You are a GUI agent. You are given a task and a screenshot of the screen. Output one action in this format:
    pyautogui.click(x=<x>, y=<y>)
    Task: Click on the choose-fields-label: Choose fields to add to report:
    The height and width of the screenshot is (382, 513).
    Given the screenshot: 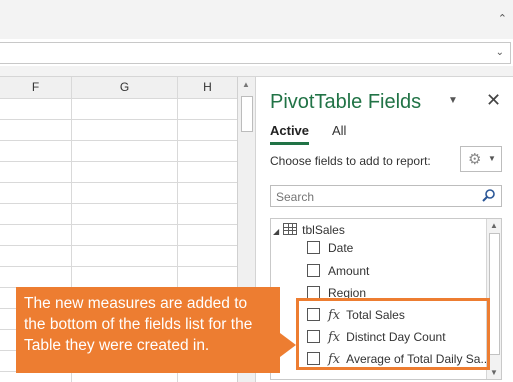 What is the action you would take?
    pyautogui.click(x=350, y=161)
    